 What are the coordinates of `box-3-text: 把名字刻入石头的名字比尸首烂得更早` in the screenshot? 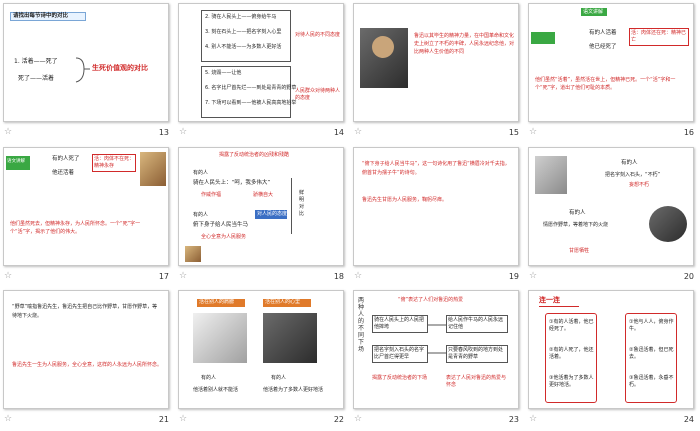 It's located at (399, 353).